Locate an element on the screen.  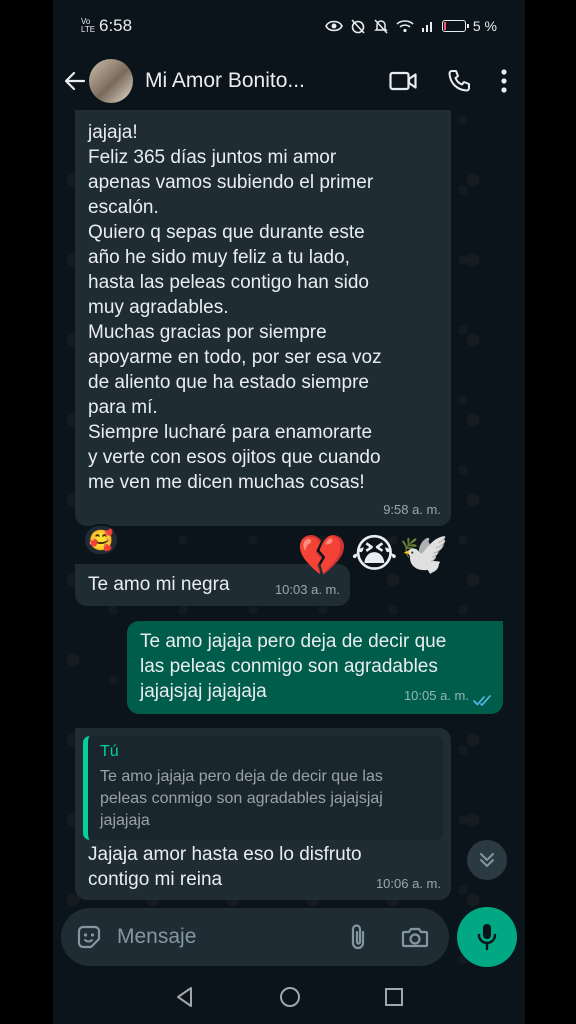
message-line: Te amo jajaja pero deja de decir que is located at coordinates (293, 641).